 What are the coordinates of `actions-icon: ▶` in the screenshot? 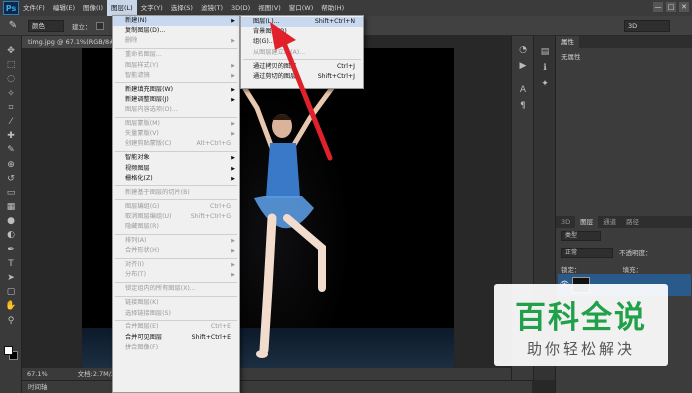 It's located at (523, 66).